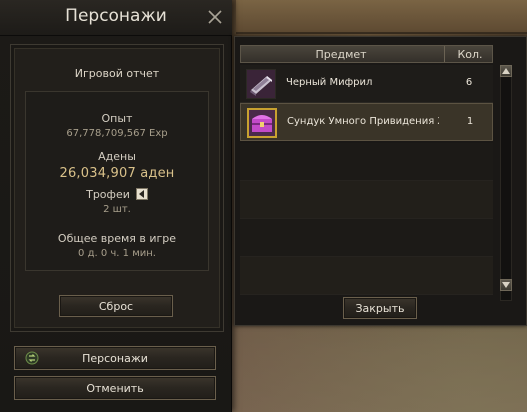 The width and height of the screenshot is (527, 412). Describe the element at coordinates (341, 54) in the screenshot. I see `column-item-header: Предмет` at that location.